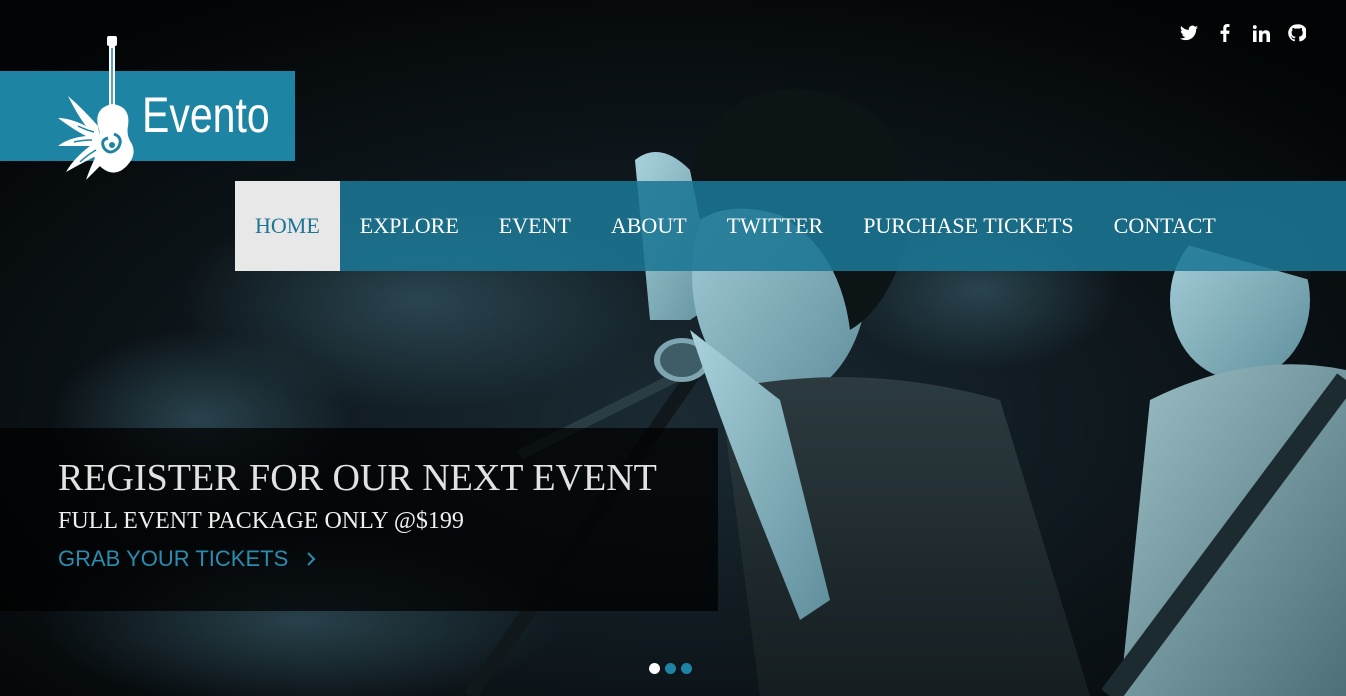  I want to click on slider-pagination, so click(670, 668).